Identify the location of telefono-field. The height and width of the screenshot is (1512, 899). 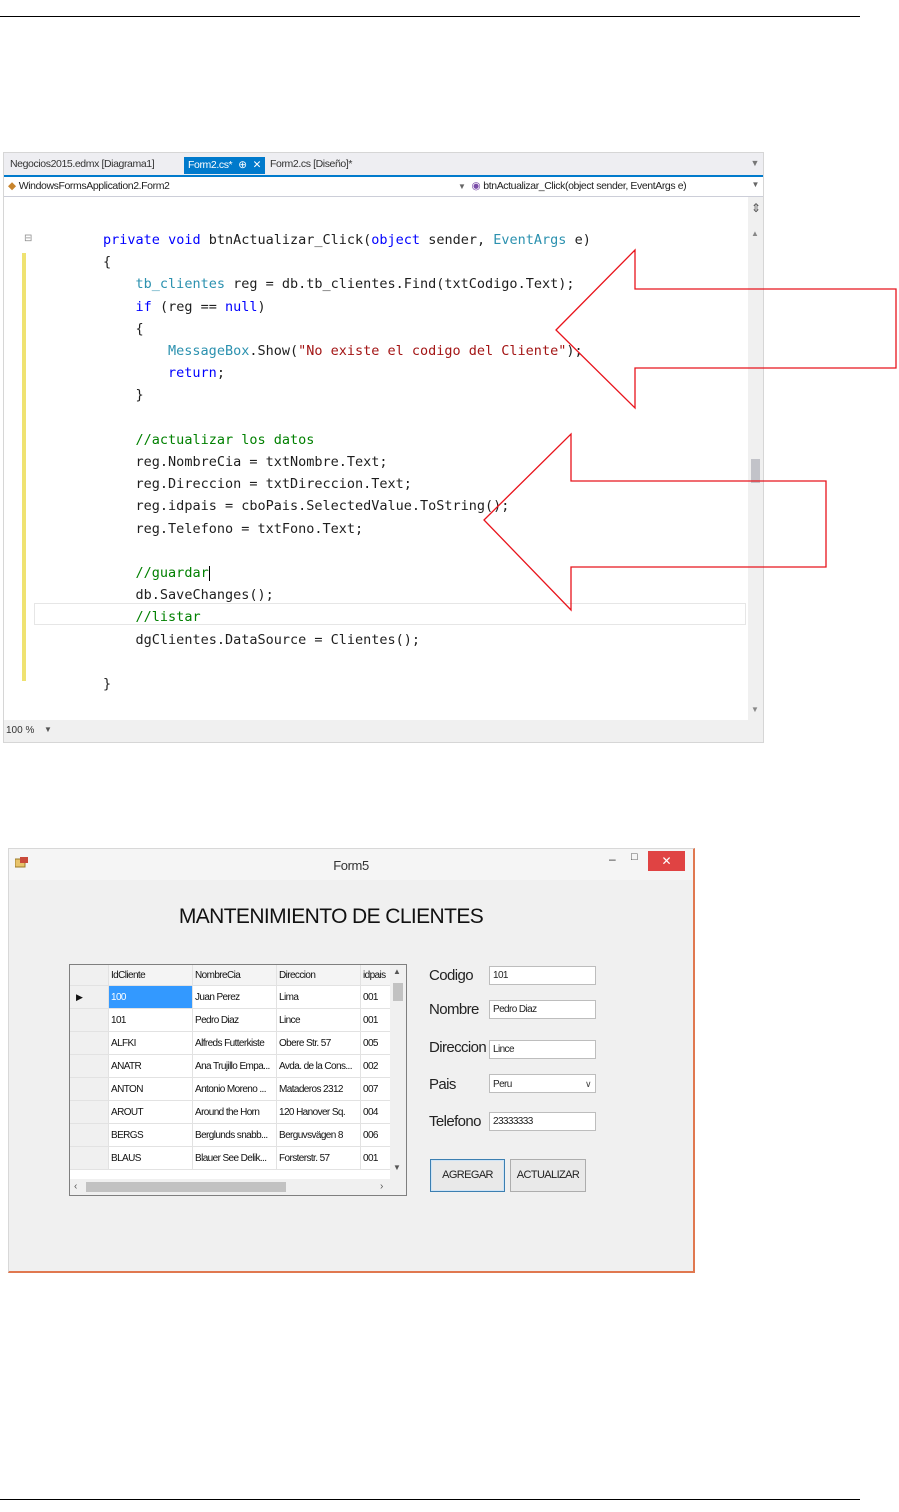
(542, 1121).